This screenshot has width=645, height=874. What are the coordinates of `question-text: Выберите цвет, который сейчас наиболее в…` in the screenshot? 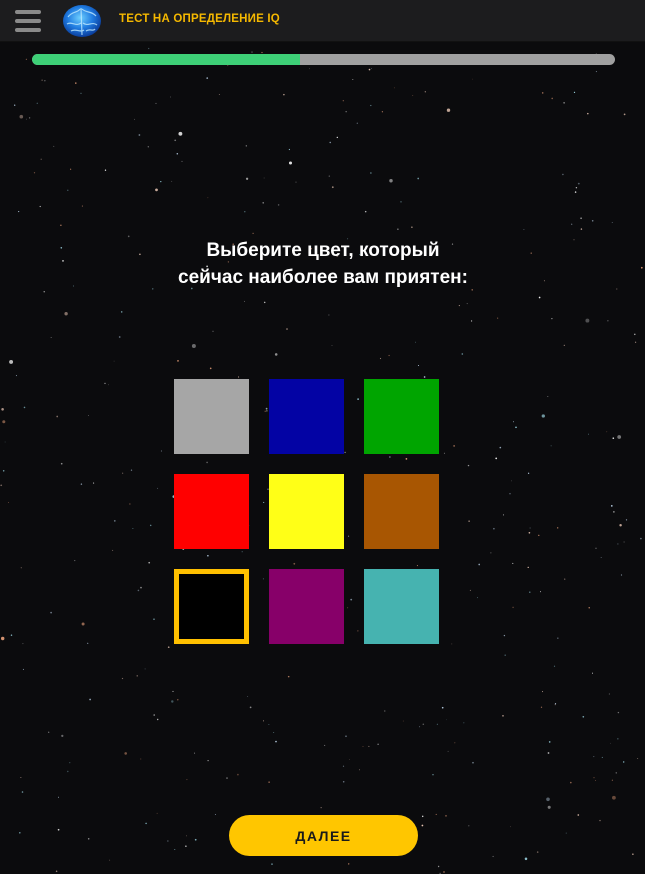 It's located at (323, 264).